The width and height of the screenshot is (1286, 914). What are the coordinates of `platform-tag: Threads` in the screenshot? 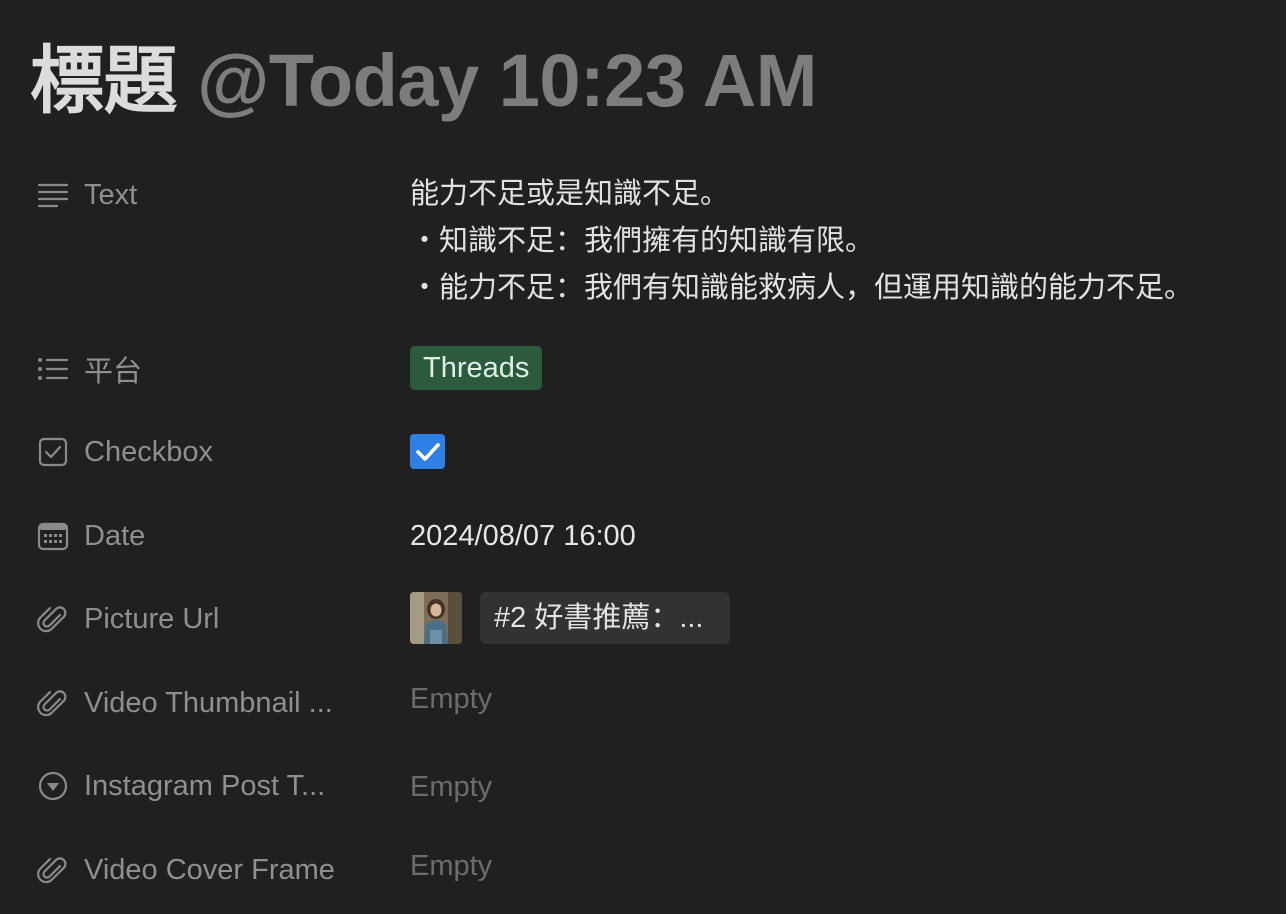 It's located at (476, 368).